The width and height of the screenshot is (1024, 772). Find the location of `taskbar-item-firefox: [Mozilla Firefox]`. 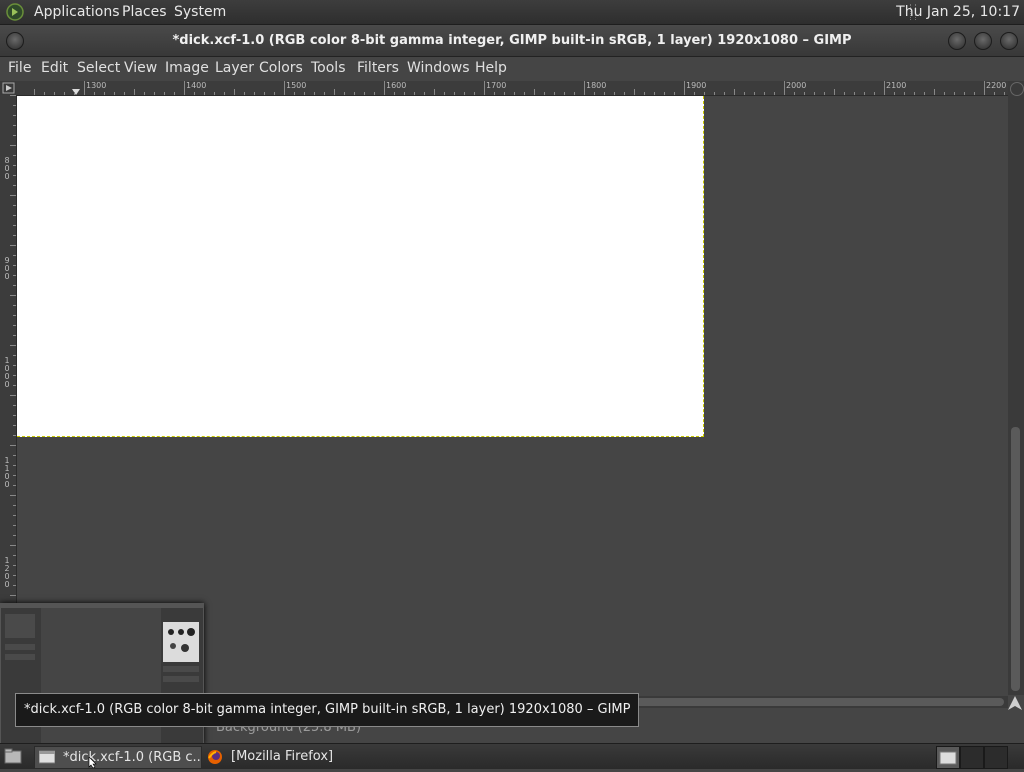

taskbar-item-firefox: [Mozilla Firefox] is located at coordinates (287, 756).